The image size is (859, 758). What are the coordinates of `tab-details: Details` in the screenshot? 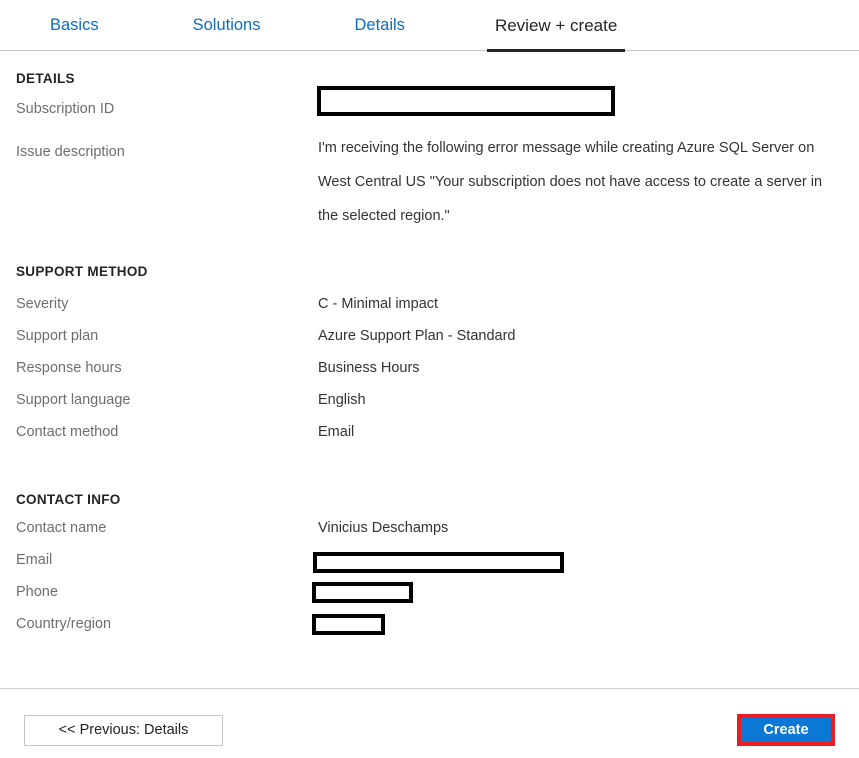 It's located at (380, 25).